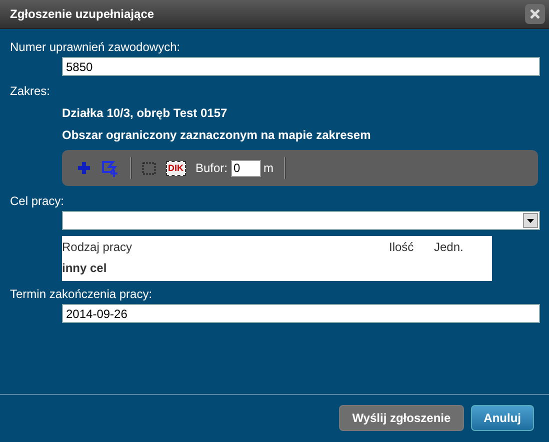 This screenshot has width=549, height=442. I want to click on close-icon, so click(535, 14).